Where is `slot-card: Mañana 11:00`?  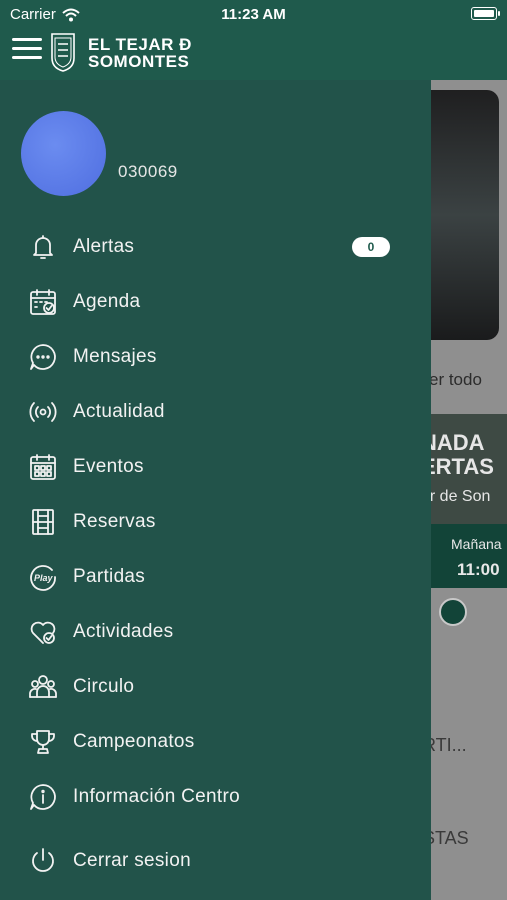 slot-card: Mañana 11:00 is located at coordinates (469, 556).